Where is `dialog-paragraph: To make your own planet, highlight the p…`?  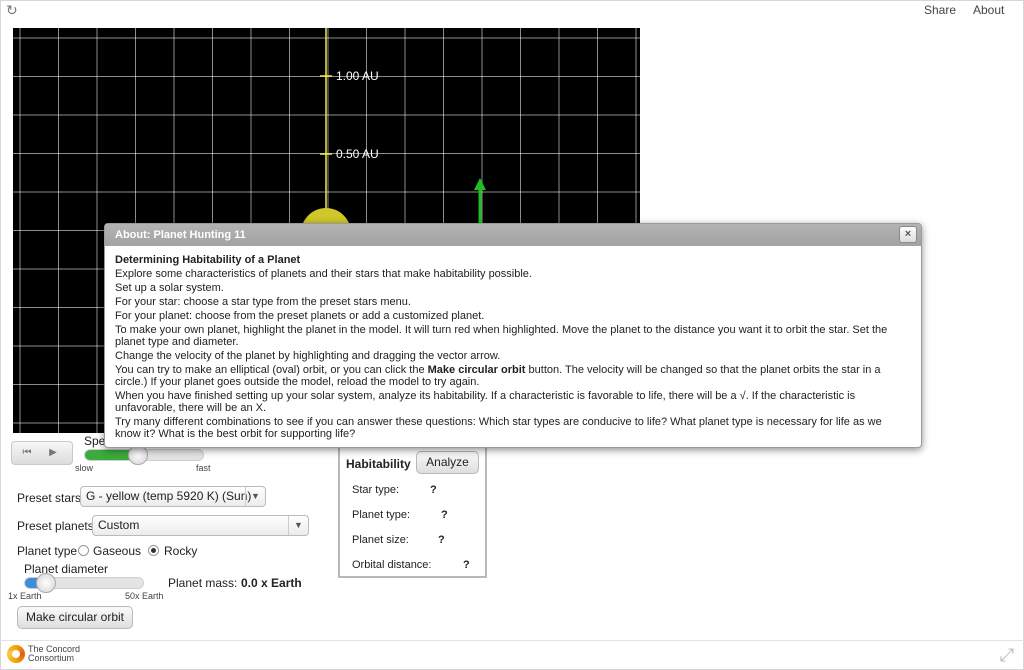 dialog-paragraph: To make your own planet, highlight the p… is located at coordinates (501, 336).